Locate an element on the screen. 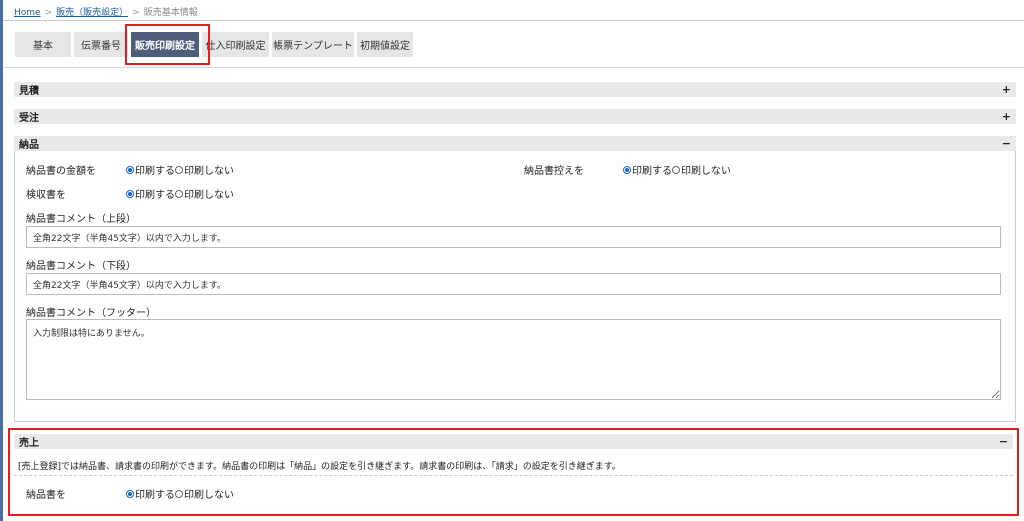 Image resolution: width=1024 pixels, height=521 pixels. tab-basic: 基本 is located at coordinates (43, 44).